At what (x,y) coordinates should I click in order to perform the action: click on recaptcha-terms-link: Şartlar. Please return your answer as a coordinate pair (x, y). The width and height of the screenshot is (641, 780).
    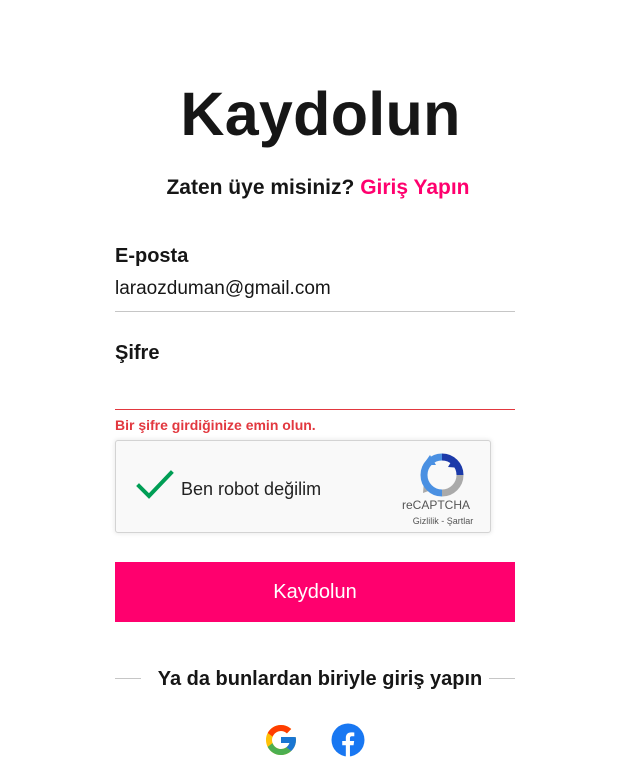
    Looking at the image, I should click on (460, 521).